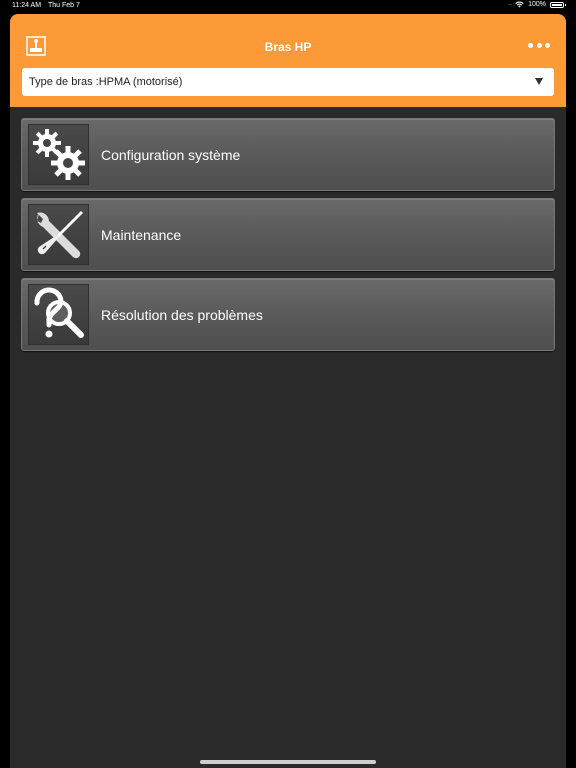 The height and width of the screenshot is (768, 576). I want to click on menu-item-label: Résolution des problèmes, so click(182, 314).